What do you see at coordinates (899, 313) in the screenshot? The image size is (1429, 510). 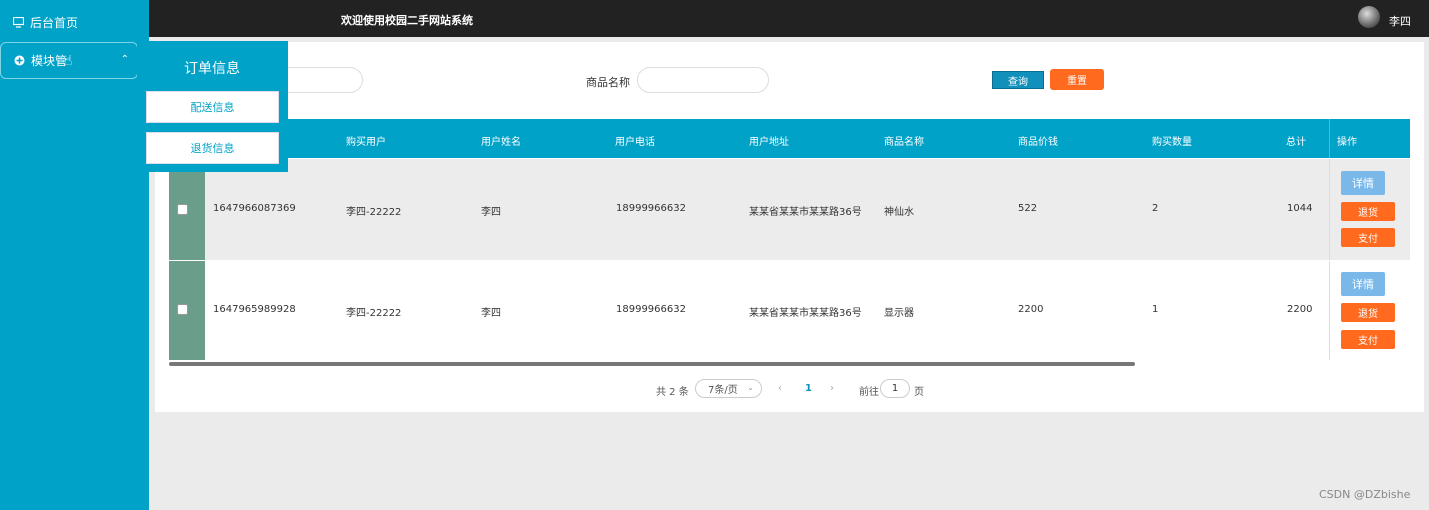 I see `product-name: 显示器` at bounding box center [899, 313].